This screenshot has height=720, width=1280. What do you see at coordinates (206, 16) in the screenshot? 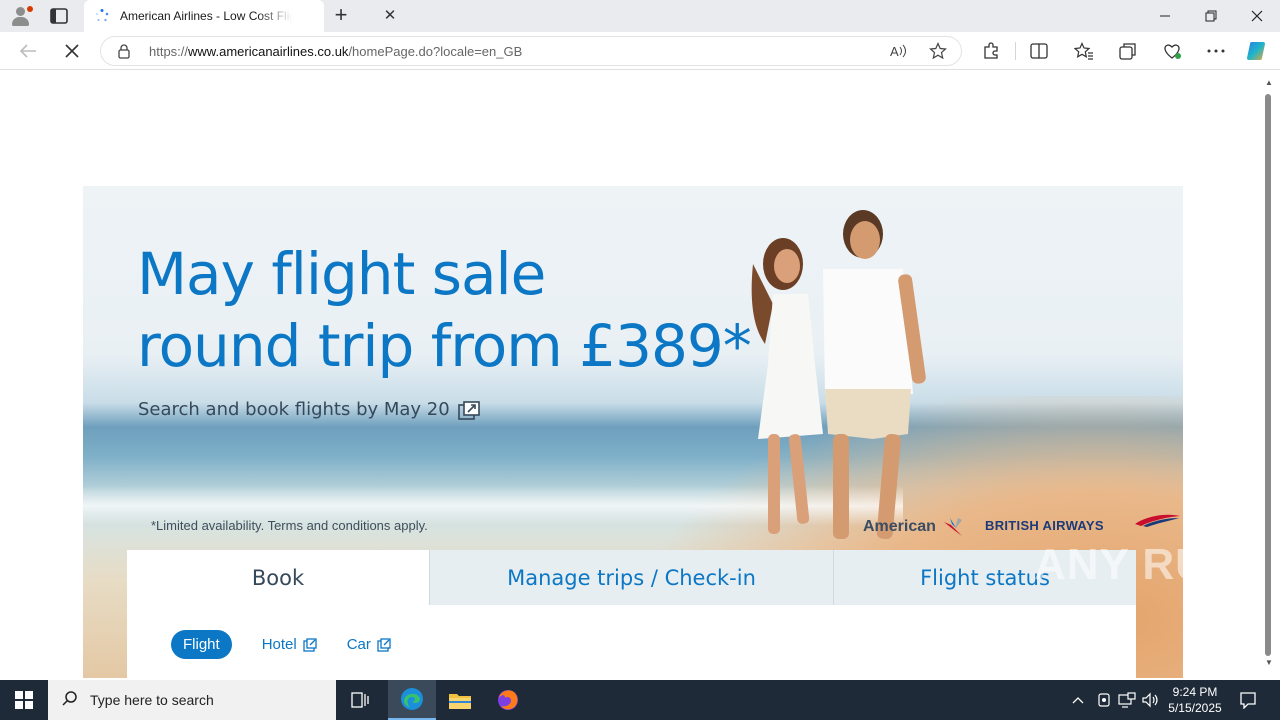
I see `tab-title: American Airlines - Low Cost Flig` at bounding box center [206, 16].